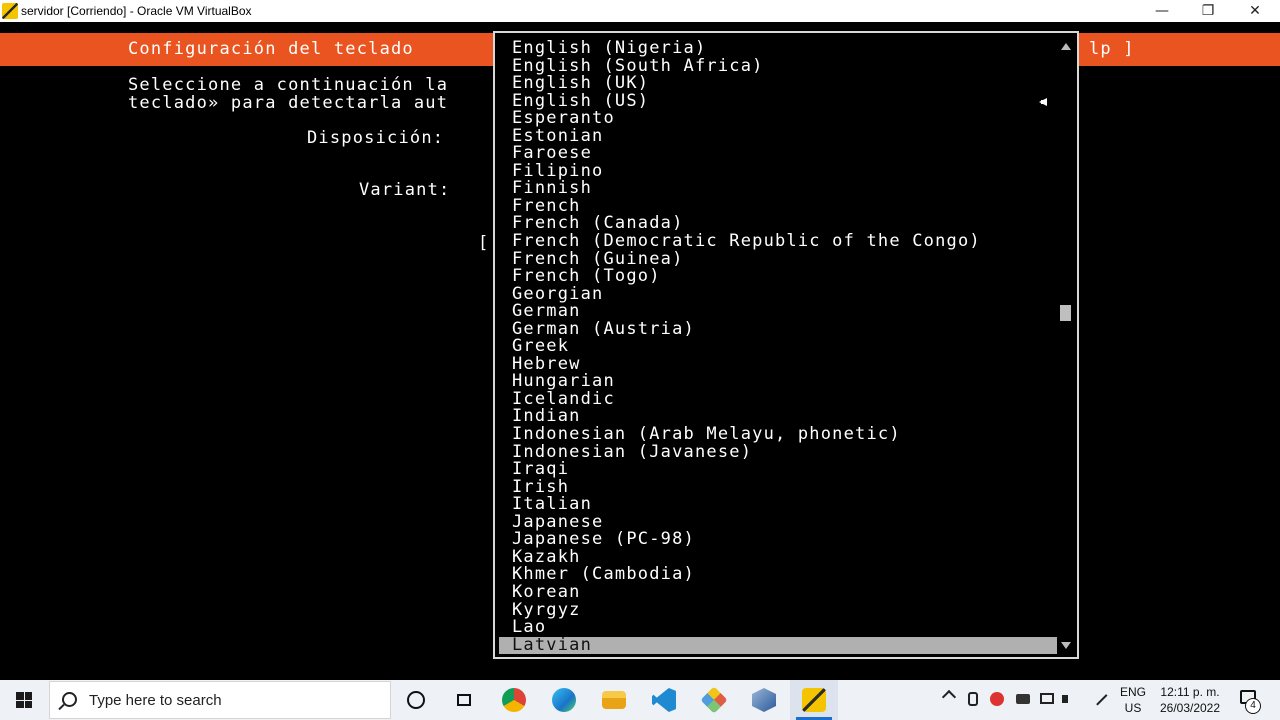 This screenshot has height=720, width=1280. Describe the element at coordinates (786, 434) in the screenshot. I see `layout-option: Indonesian (Arab Melayu, phonetic)` at that location.